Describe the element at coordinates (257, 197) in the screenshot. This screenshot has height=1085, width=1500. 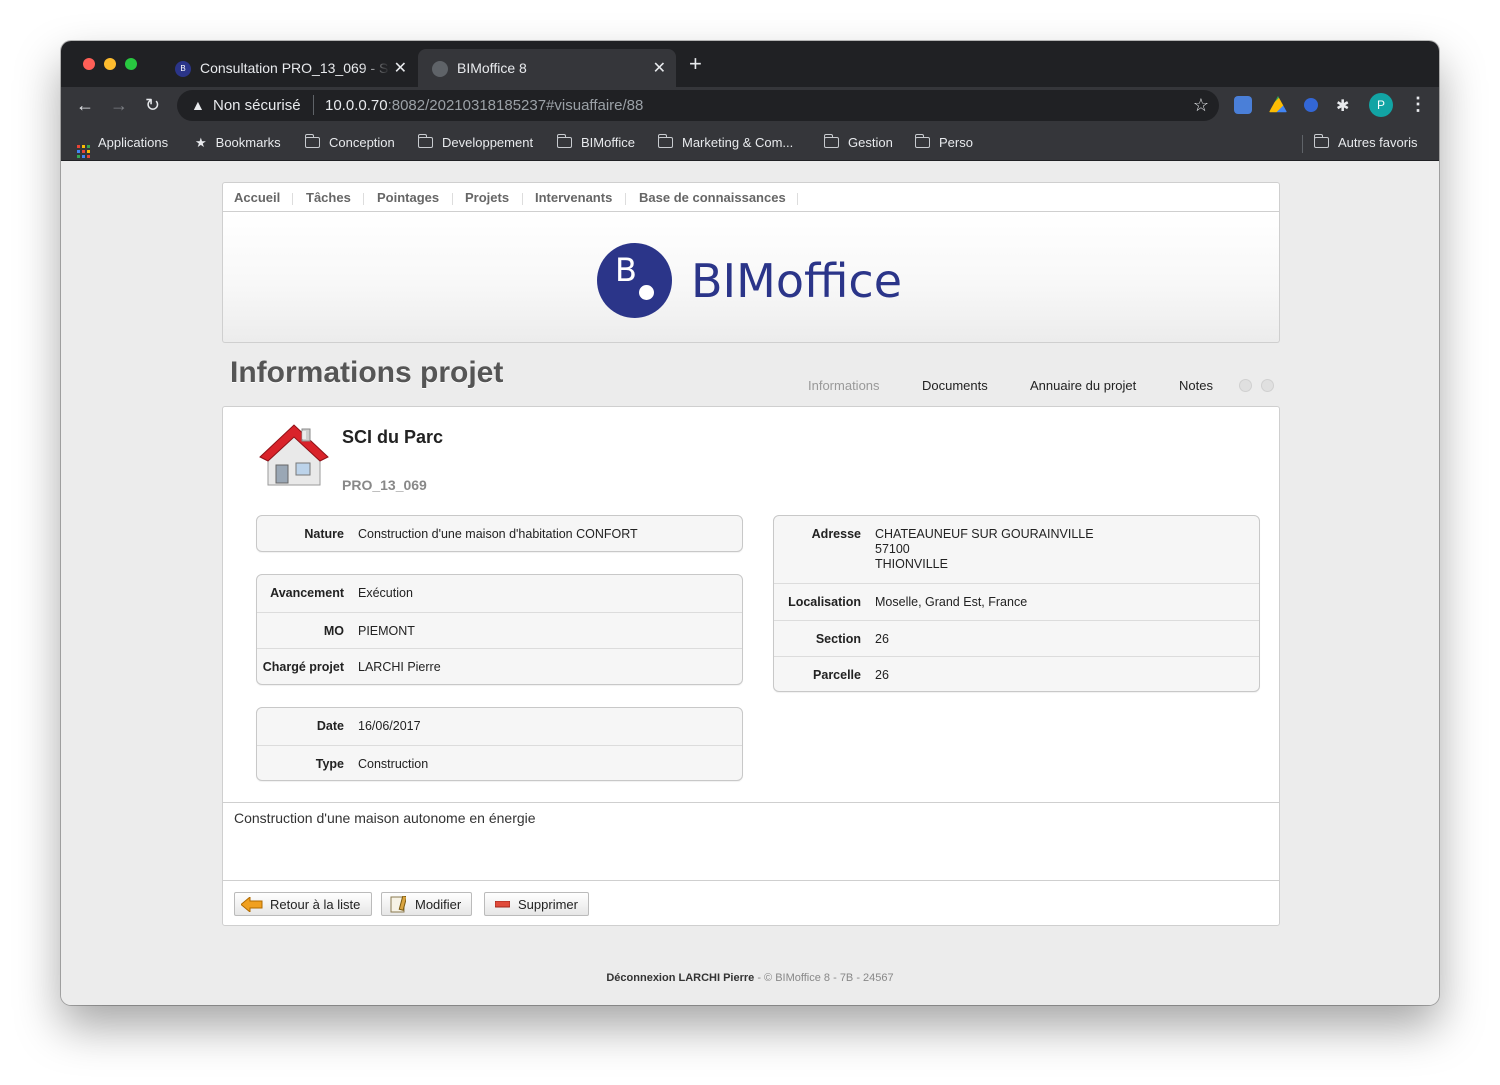
I see `menu-accueil: Accueil` at that location.